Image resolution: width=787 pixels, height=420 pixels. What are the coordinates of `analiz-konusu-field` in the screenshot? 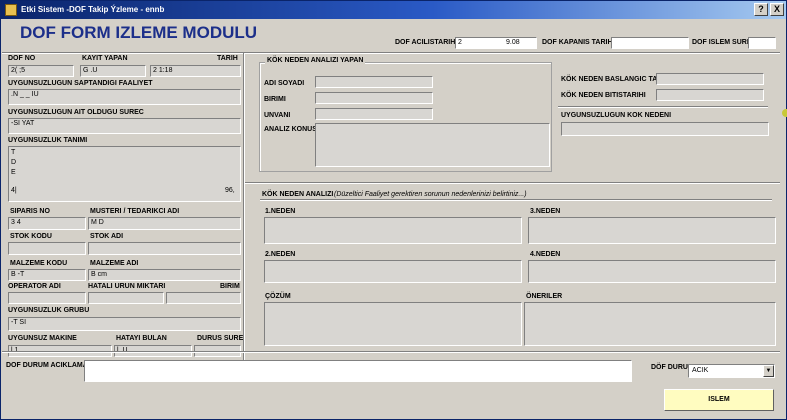 It's located at (432, 145).